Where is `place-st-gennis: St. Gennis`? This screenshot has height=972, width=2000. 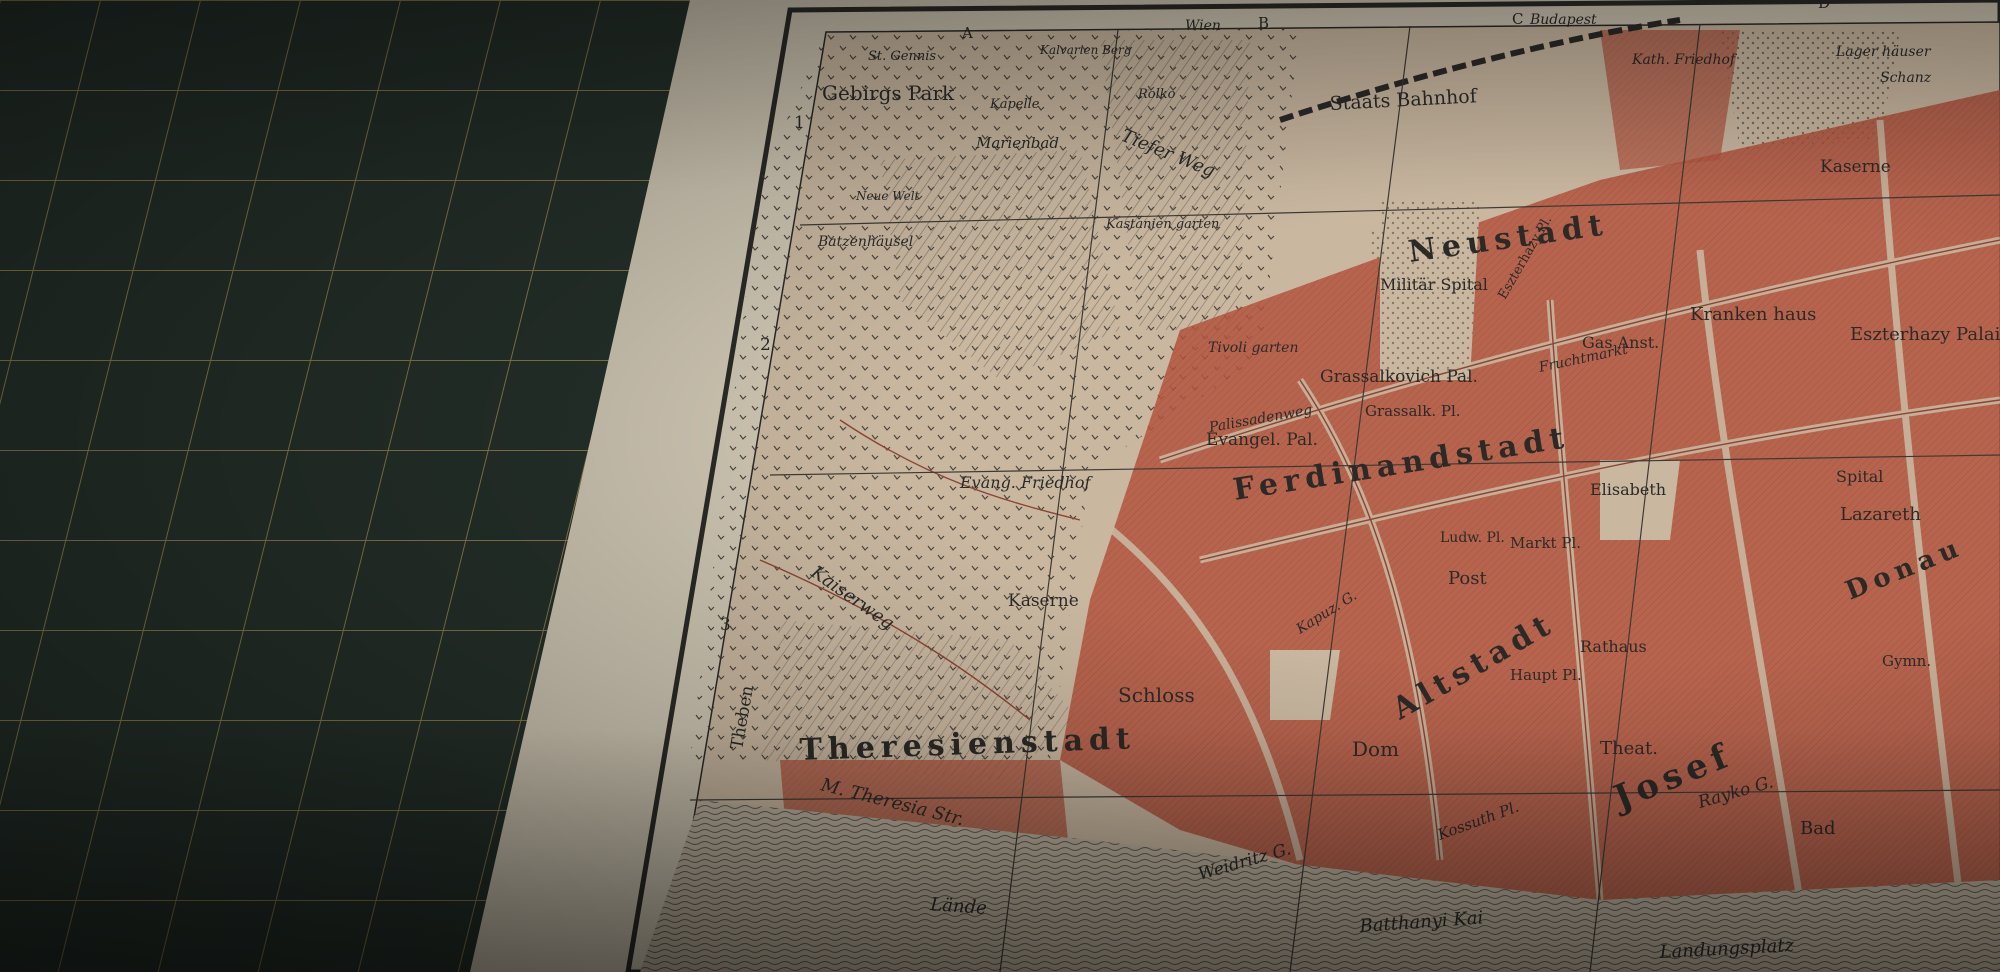
place-st-gennis: St. Gennis is located at coordinates (902, 56).